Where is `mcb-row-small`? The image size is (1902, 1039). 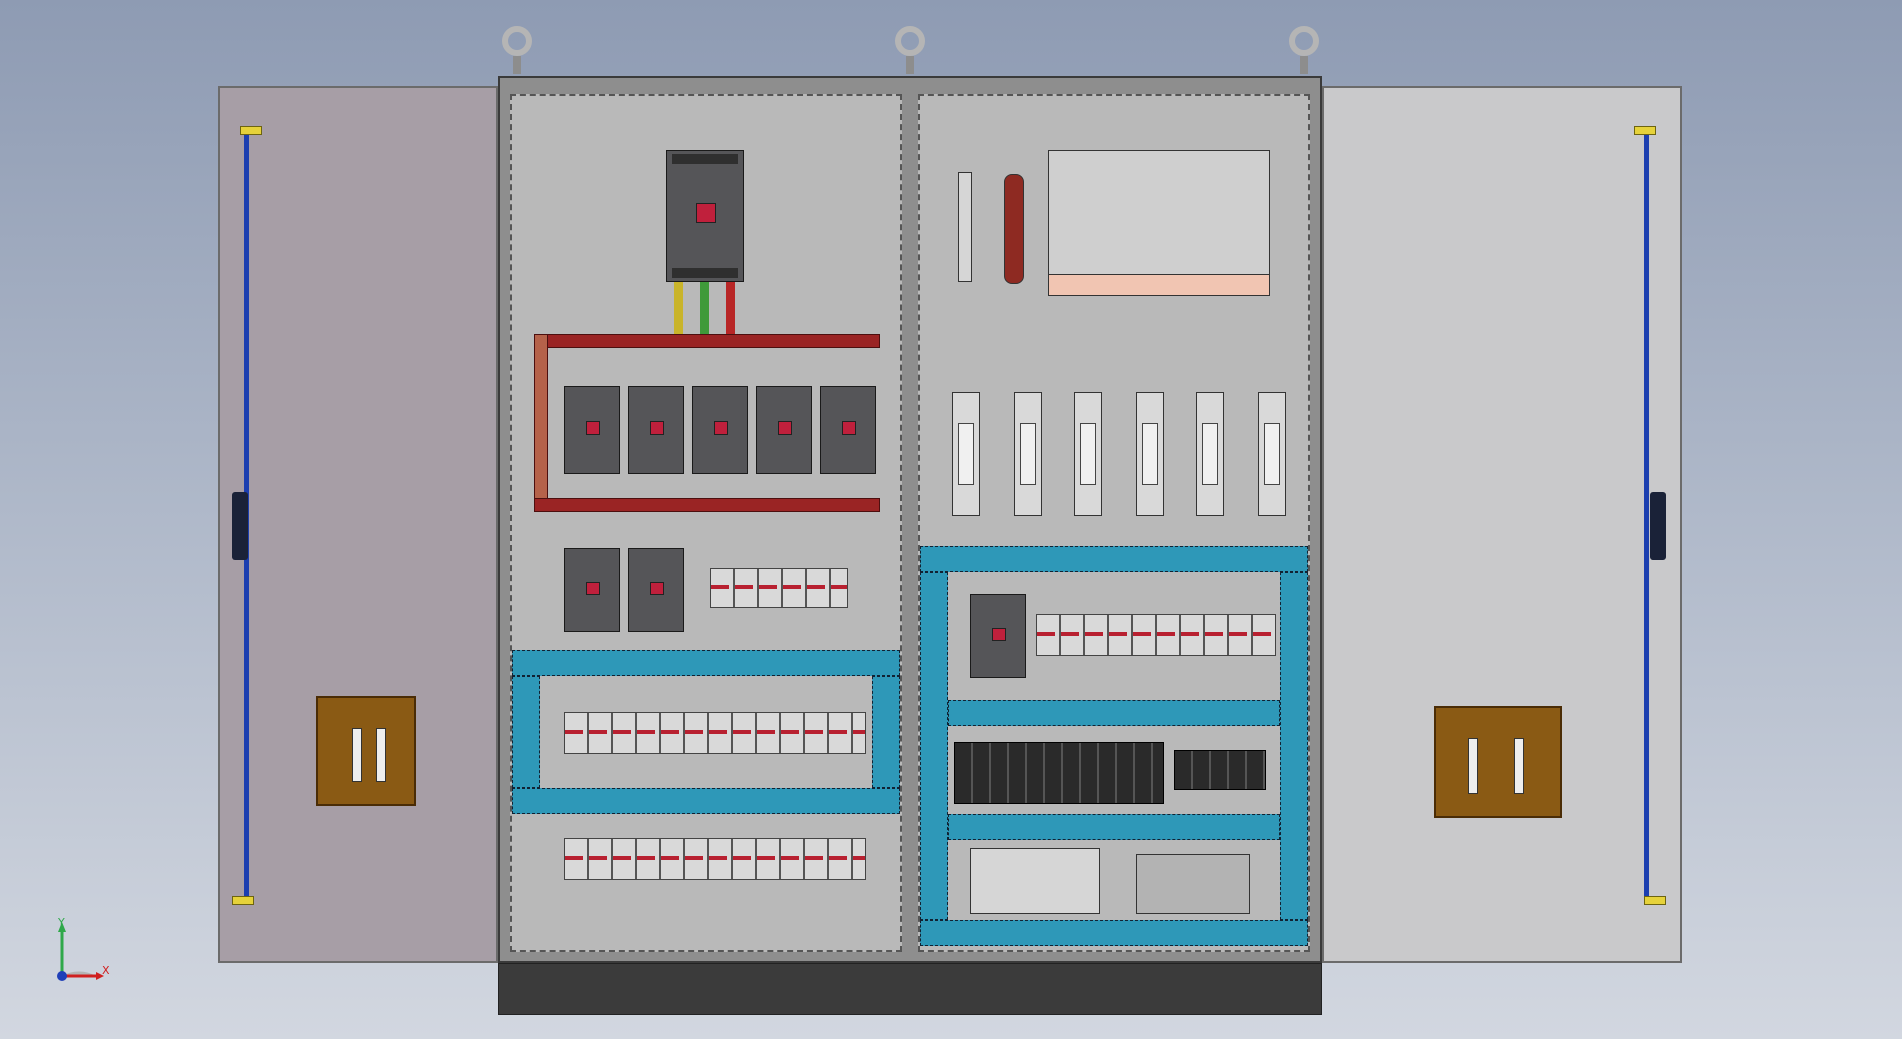 mcb-row-small is located at coordinates (779, 588).